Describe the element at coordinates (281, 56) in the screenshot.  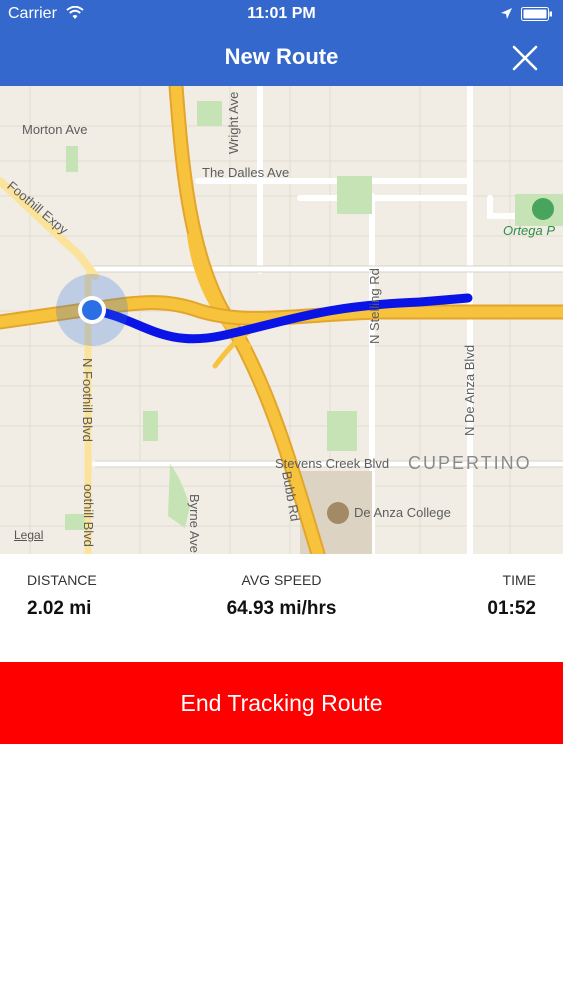
I see `page-title: New Route` at that location.